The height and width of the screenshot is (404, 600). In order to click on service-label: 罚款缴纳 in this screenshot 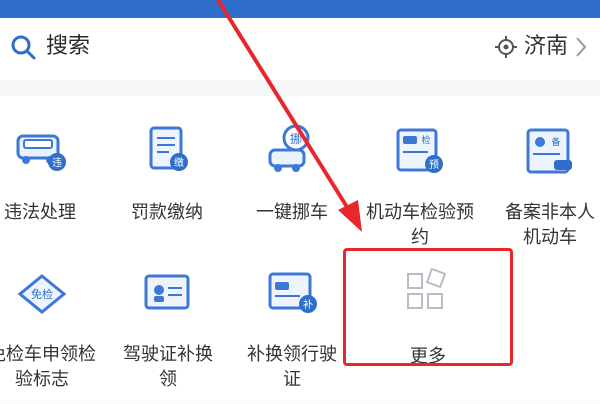, I will do `click(167, 212)`.